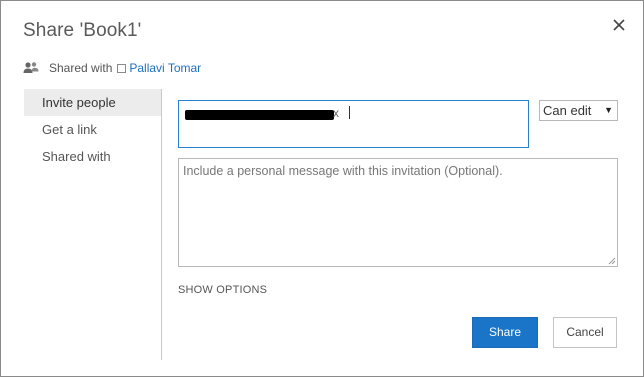 The image size is (644, 377). I want to click on permission-value: Can edit, so click(567, 110).